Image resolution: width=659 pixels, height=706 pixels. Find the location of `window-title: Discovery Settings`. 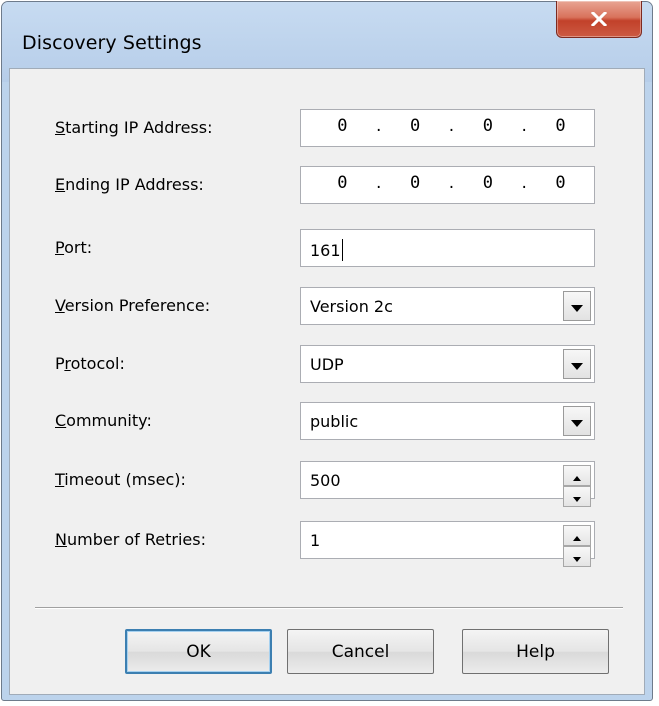

window-title: Discovery Settings is located at coordinates (112, 43).